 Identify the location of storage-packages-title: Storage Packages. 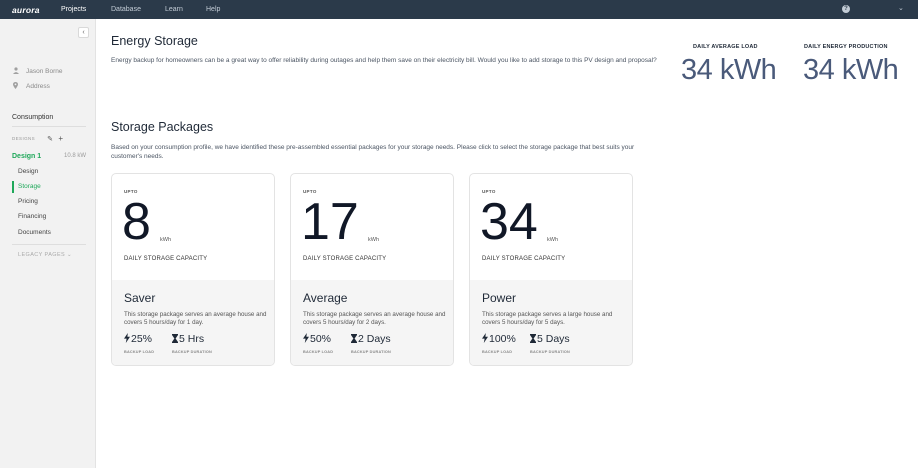
(162, 127).